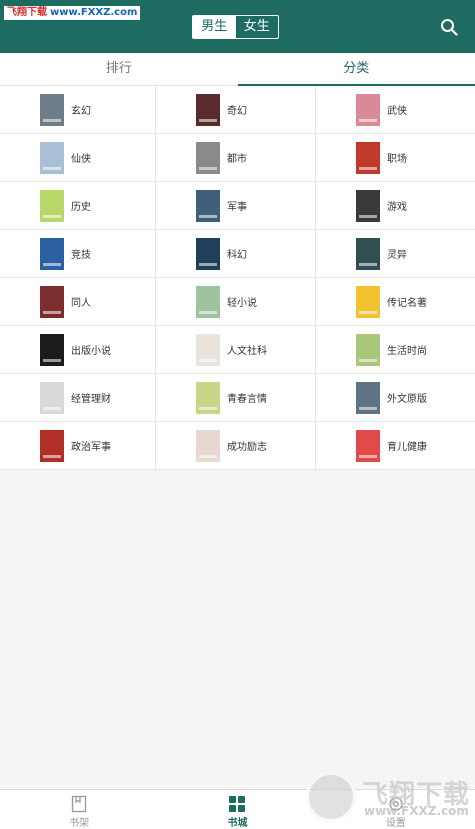 This screenshot has height=829, width=475. What do you see at coordinates (388, 799) in the screenshot?
I see `watermark-bottom: 飞翔下载 www.FXXZ.com` at bounding box center [388, 799].